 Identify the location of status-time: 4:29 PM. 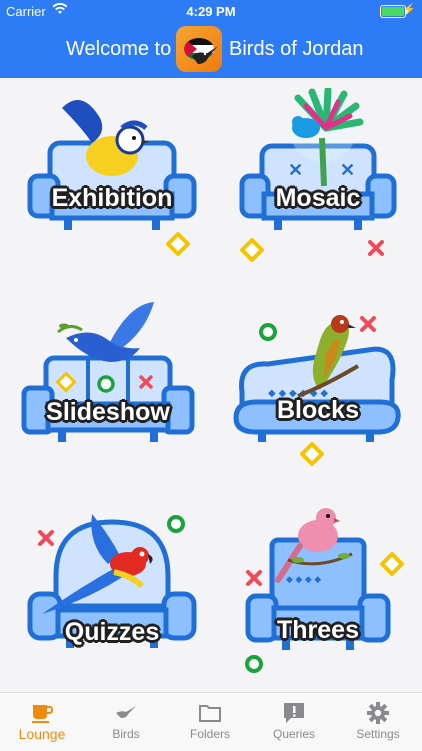
(211, 11).